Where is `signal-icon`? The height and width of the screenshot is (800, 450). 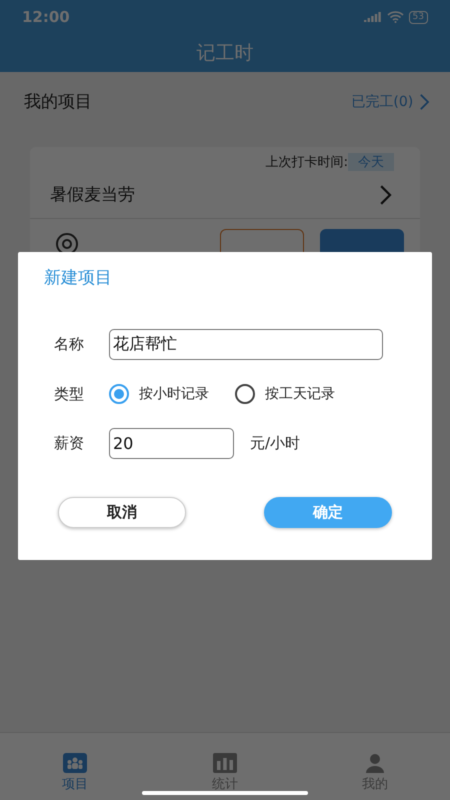 signal-icon is located at coordinates (373, 17).